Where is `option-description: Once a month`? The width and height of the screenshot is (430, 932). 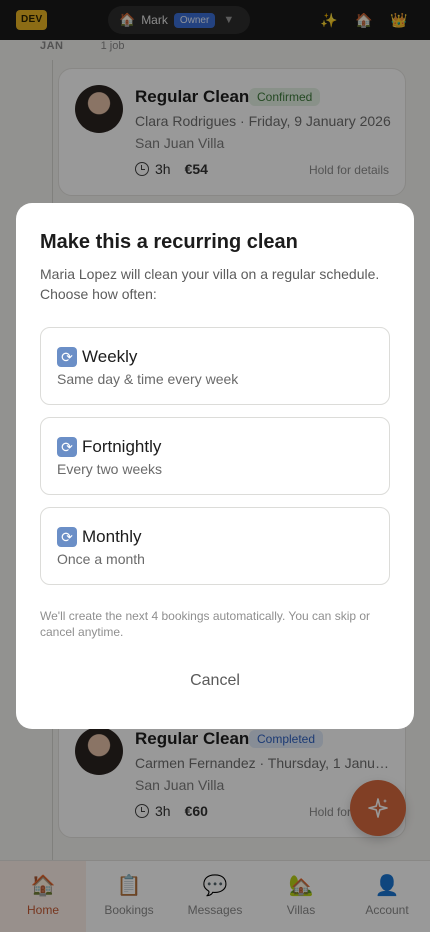
option-description: Once a month is located at coordinates (101, 559).